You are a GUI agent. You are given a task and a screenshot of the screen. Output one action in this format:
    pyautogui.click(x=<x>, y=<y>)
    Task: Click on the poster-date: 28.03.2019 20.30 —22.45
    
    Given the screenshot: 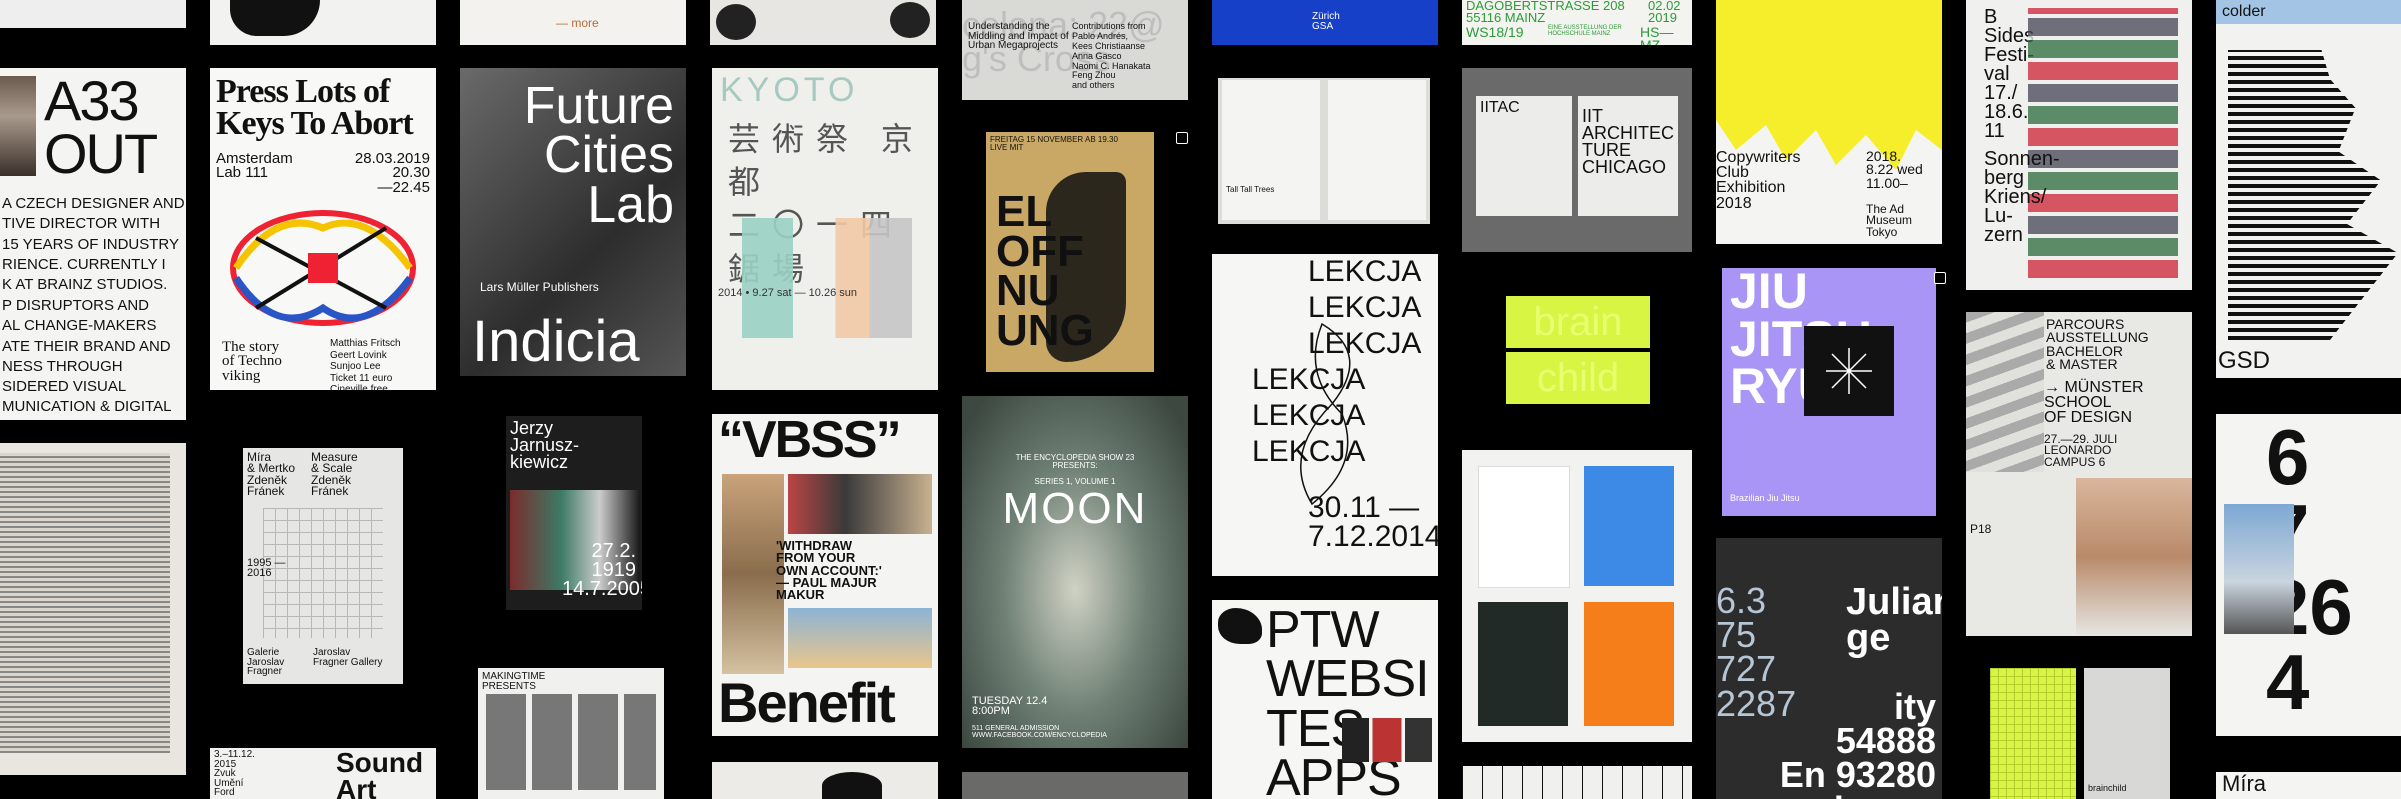 What is the action you would take?
    pyautogui.click(x=392, y=173)
    